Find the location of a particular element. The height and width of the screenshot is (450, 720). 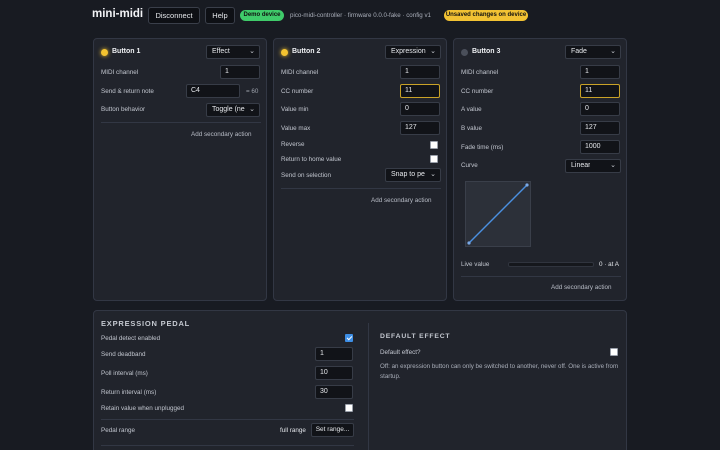

curve-select: Linear ⌄ is located at coordinates (593, 166).